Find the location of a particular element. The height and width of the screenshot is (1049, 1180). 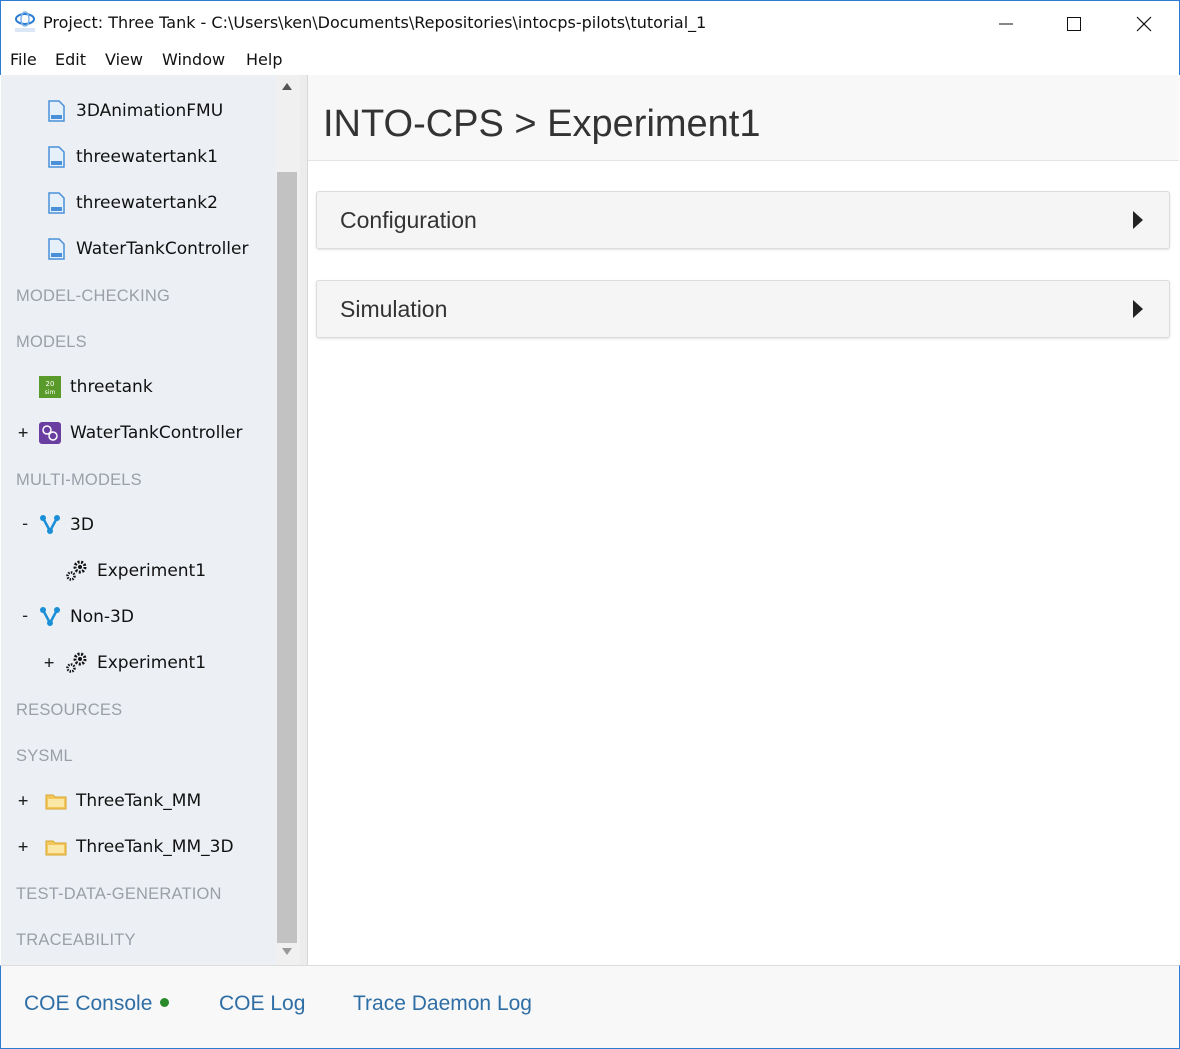

tree-item-label: Non-3D is located at coordinates (102, 617).